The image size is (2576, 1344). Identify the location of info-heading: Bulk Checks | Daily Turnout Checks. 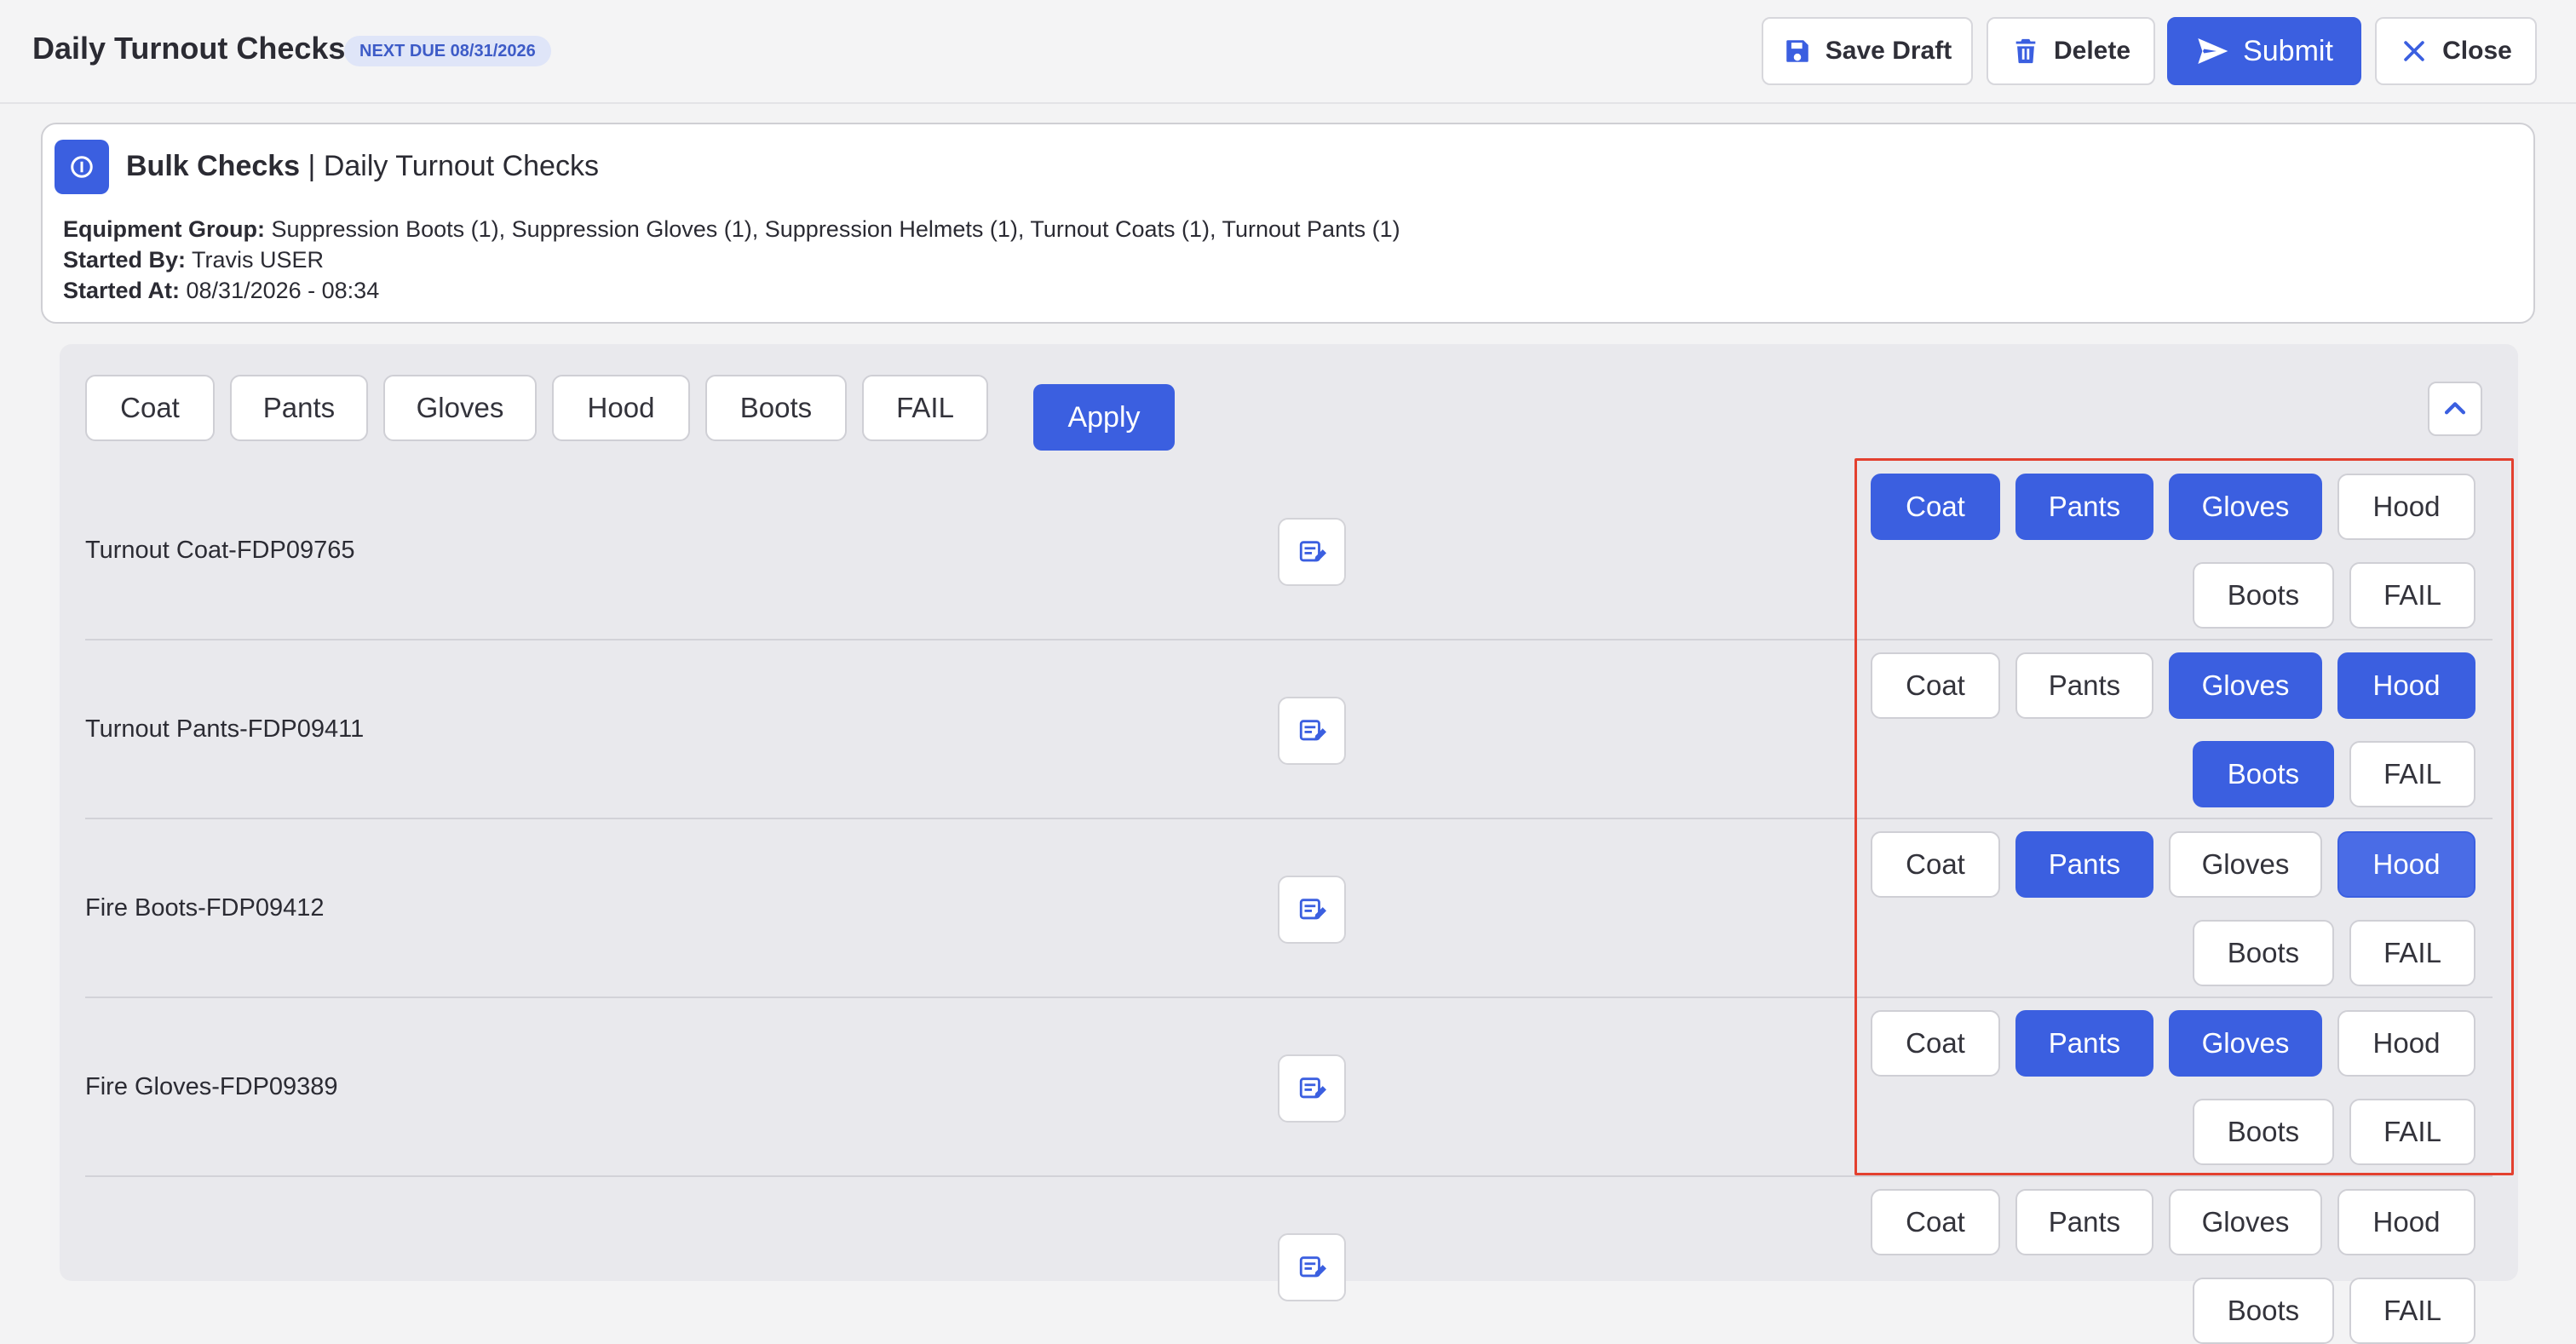
(363, 166).